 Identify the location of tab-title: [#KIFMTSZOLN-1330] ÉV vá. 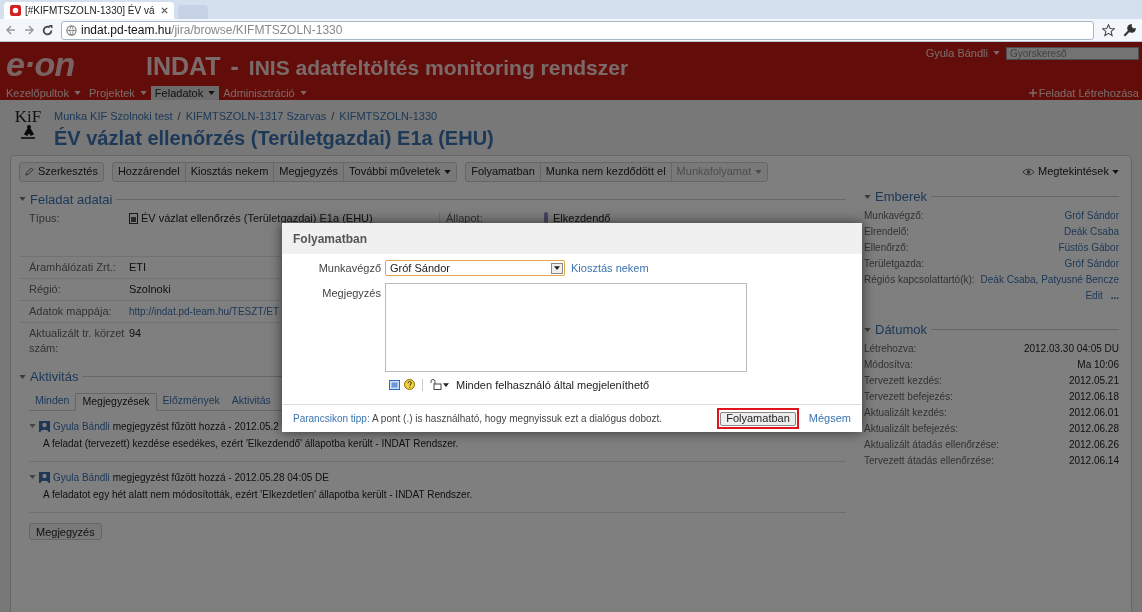
(90, 10).